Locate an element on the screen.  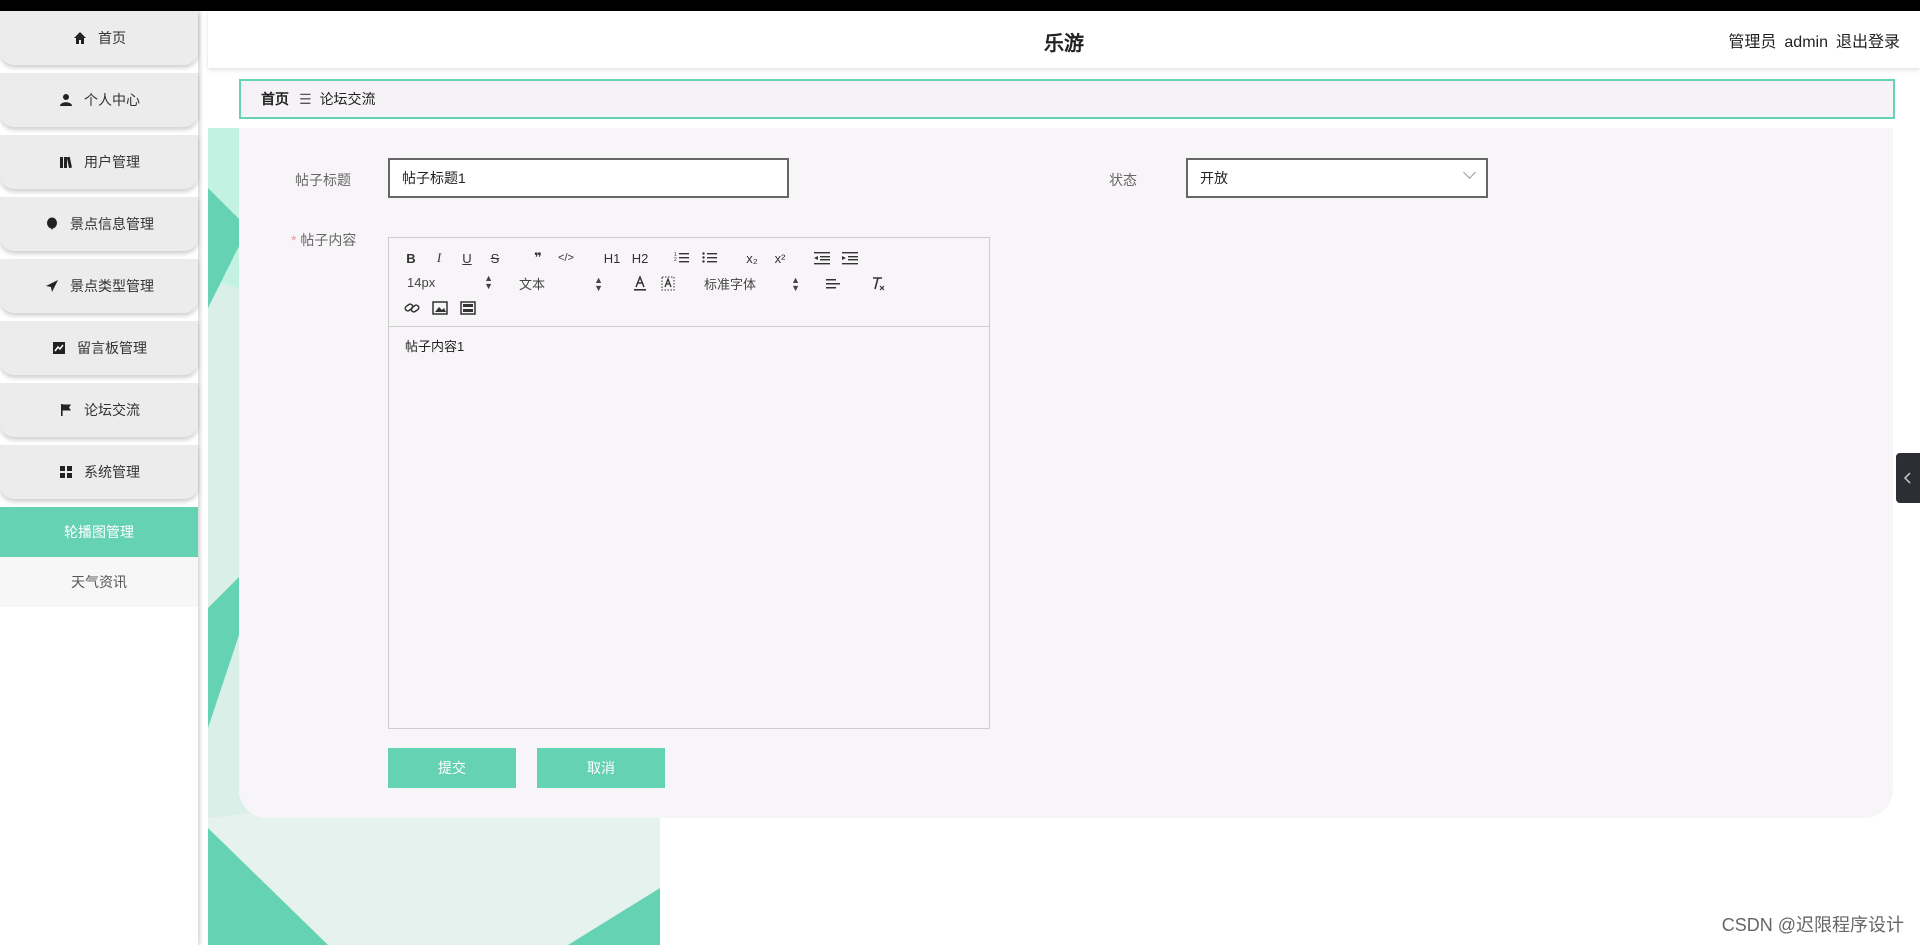
user-icon is located at coordinates (66, 100).